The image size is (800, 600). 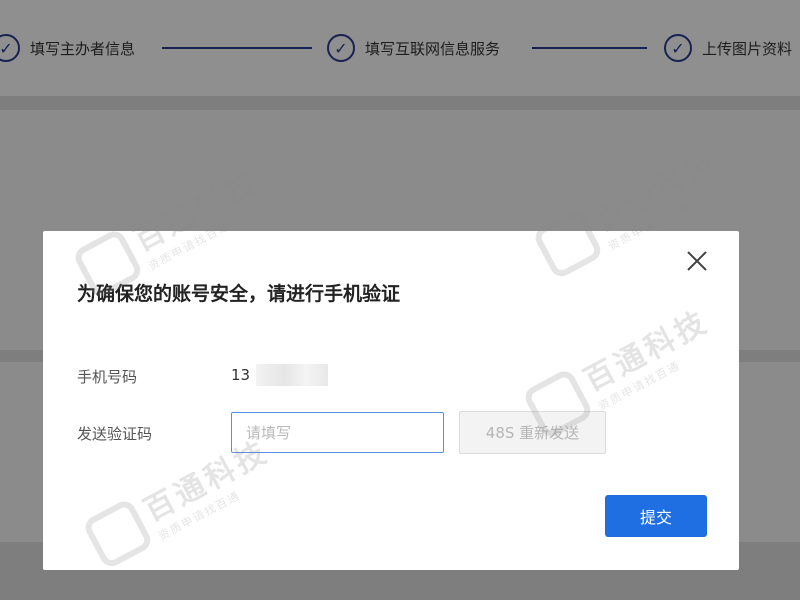 What do you see at coordinates (292, 375) in the screenshot?
I see `phone-number-mask` at bounding box center [292, 375].